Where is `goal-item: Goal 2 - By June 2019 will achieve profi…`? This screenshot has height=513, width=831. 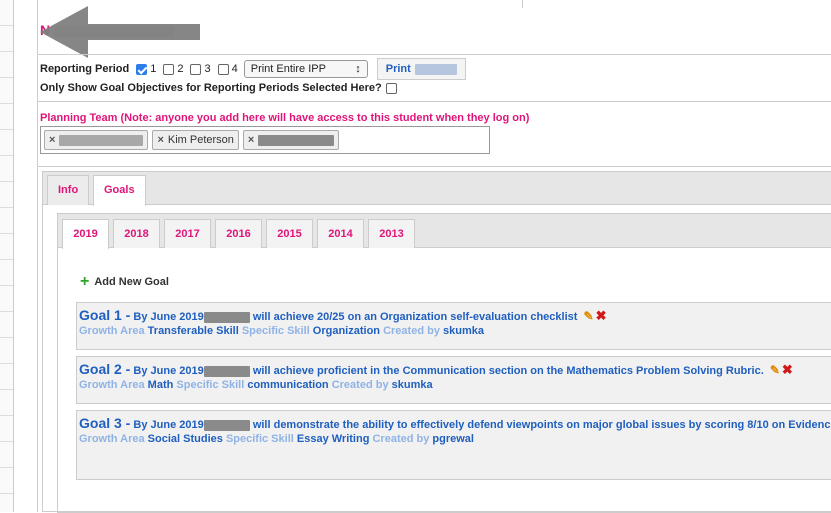
goal-item: Goal 2 - By June 2019 will achieve profi… is located at coordinates (453, 380).